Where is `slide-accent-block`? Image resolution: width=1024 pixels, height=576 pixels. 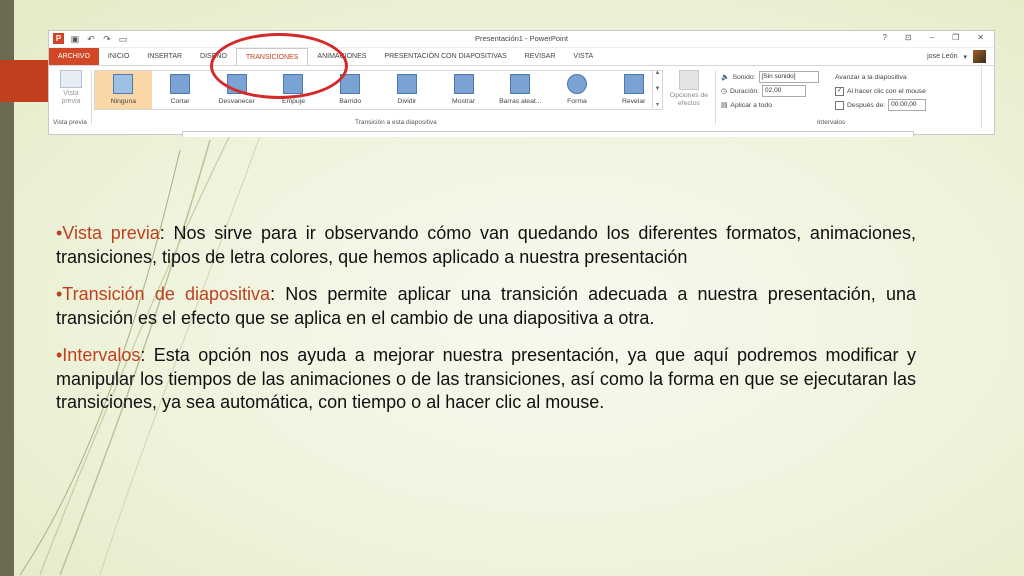 slide-accent-block is located at coordinates (24, 81).